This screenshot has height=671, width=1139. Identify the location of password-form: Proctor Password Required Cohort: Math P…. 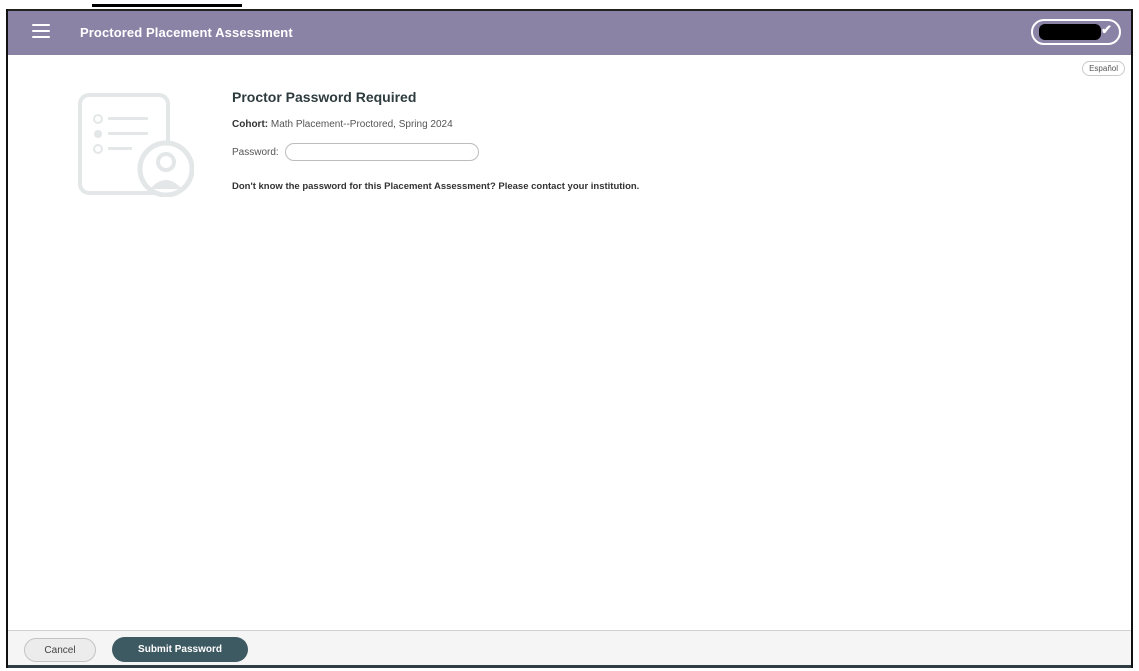
(435, 140).